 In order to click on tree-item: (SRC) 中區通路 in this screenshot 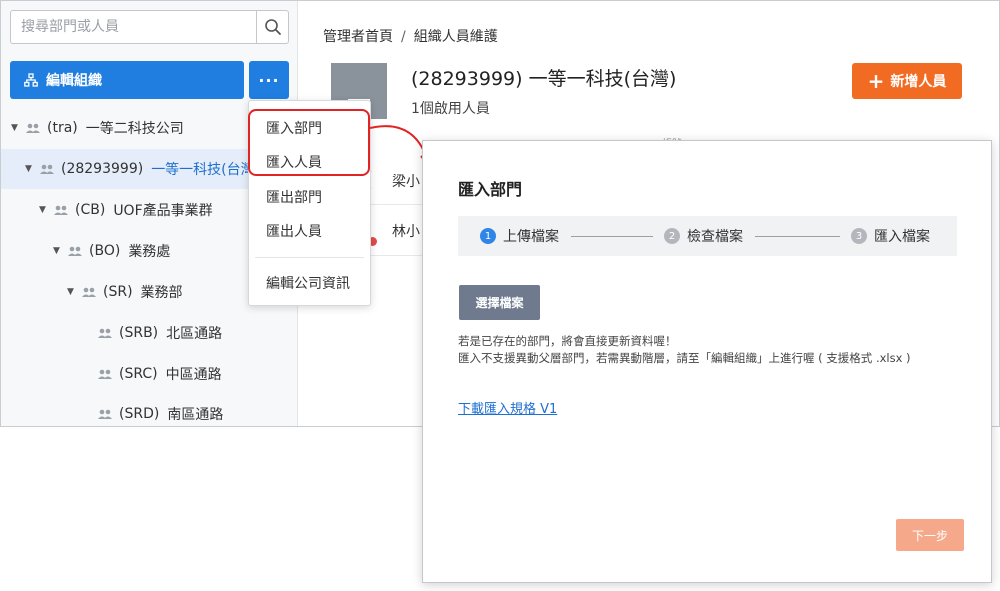, I will do `click(149, 374)`.